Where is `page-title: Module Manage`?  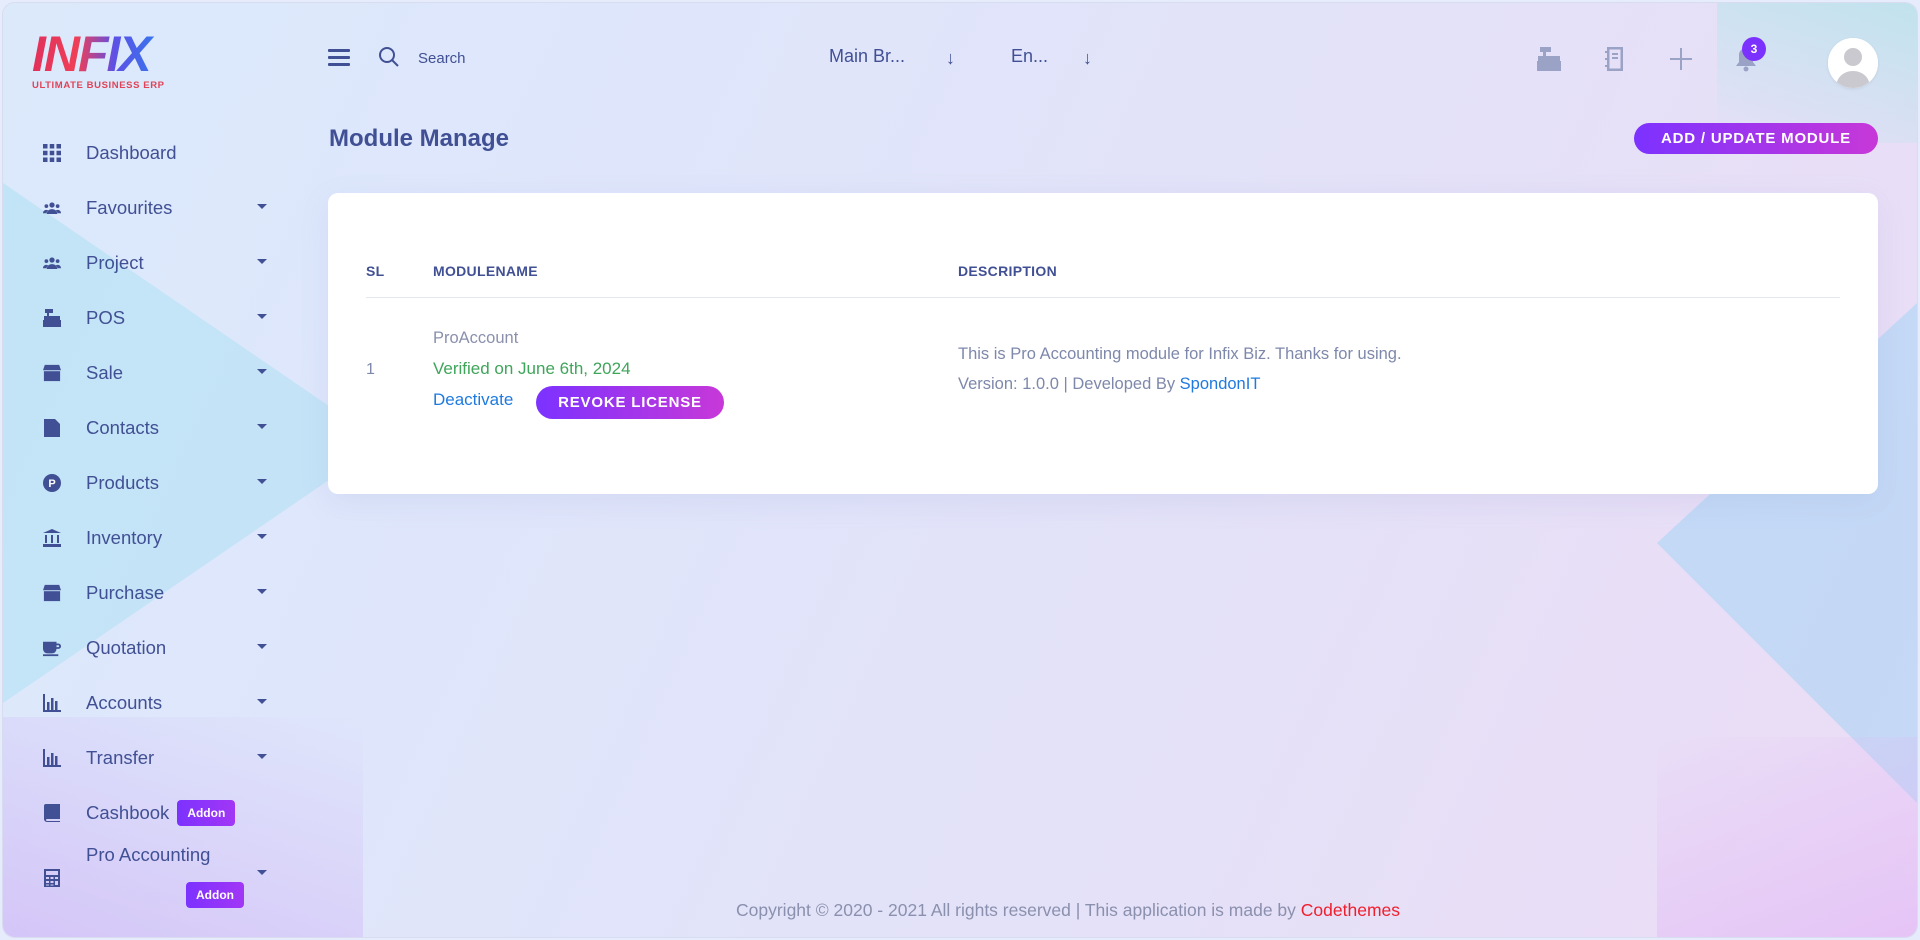 page-title: Module Manage is located at coordinates (419, 138).